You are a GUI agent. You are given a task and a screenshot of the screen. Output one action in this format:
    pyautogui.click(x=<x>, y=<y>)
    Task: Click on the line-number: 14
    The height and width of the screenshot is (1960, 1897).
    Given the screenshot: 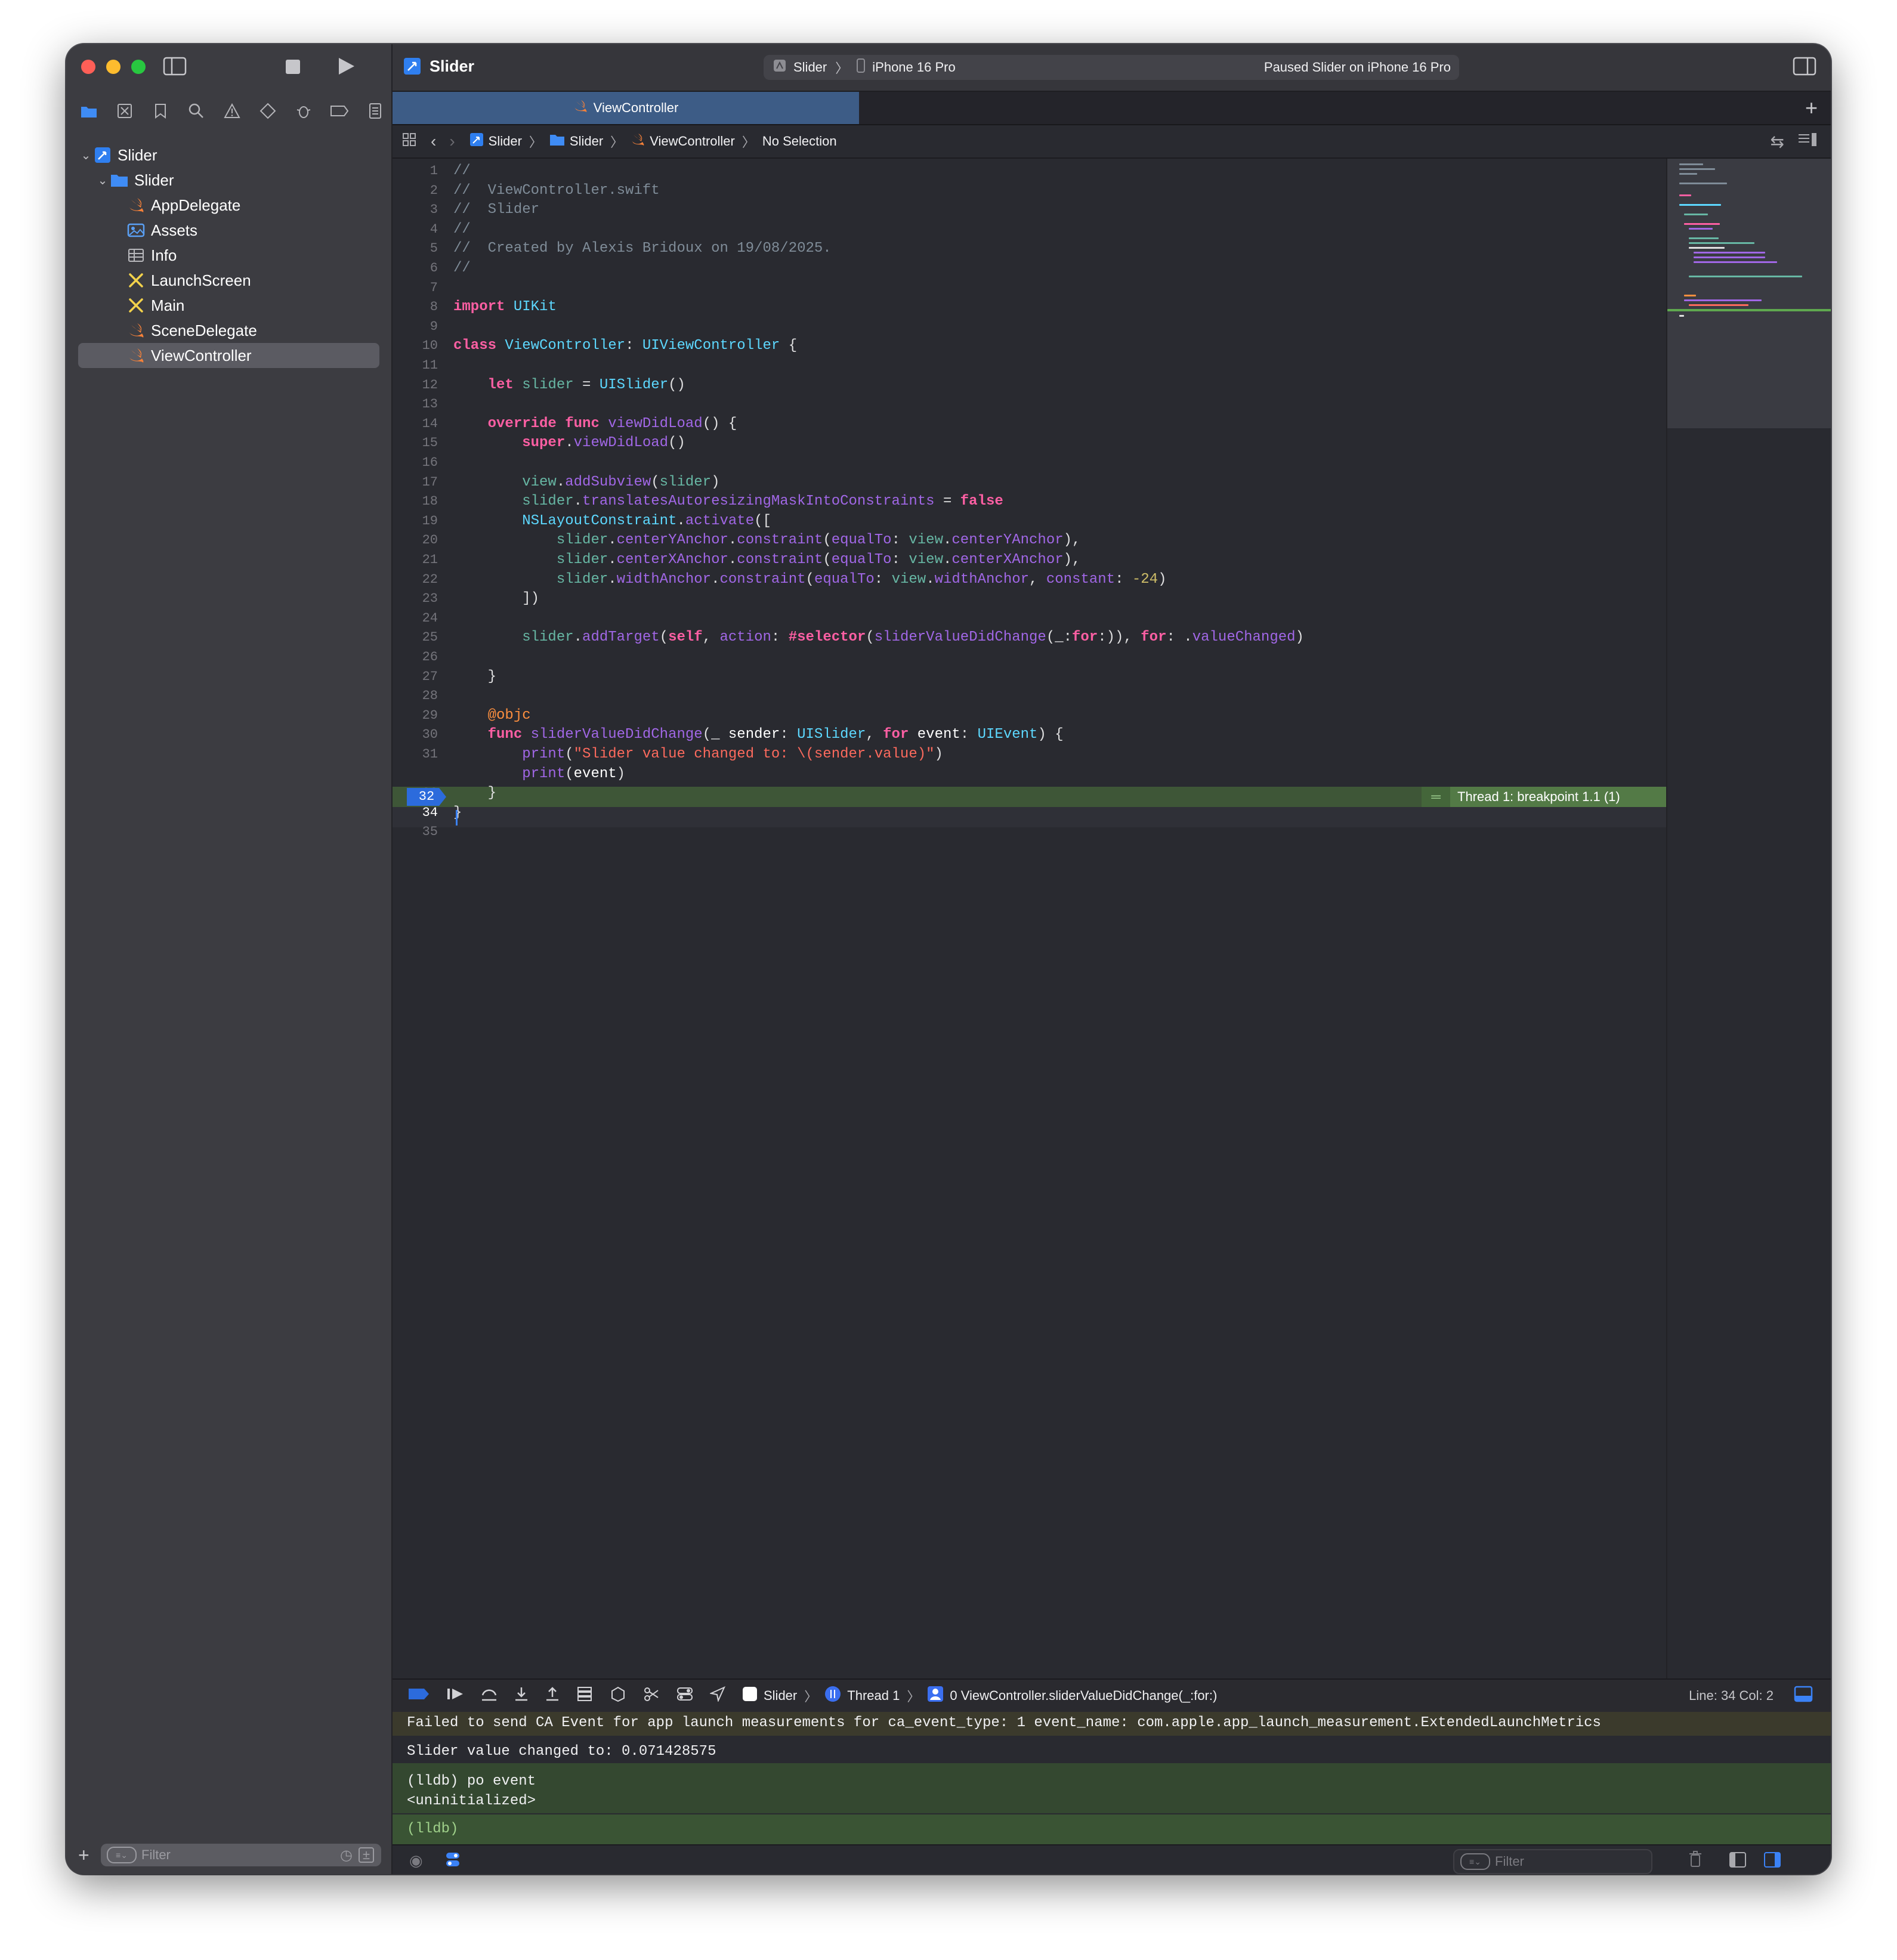 What is the action you would take?
    pyautogui.click(x=416, y=424)
    